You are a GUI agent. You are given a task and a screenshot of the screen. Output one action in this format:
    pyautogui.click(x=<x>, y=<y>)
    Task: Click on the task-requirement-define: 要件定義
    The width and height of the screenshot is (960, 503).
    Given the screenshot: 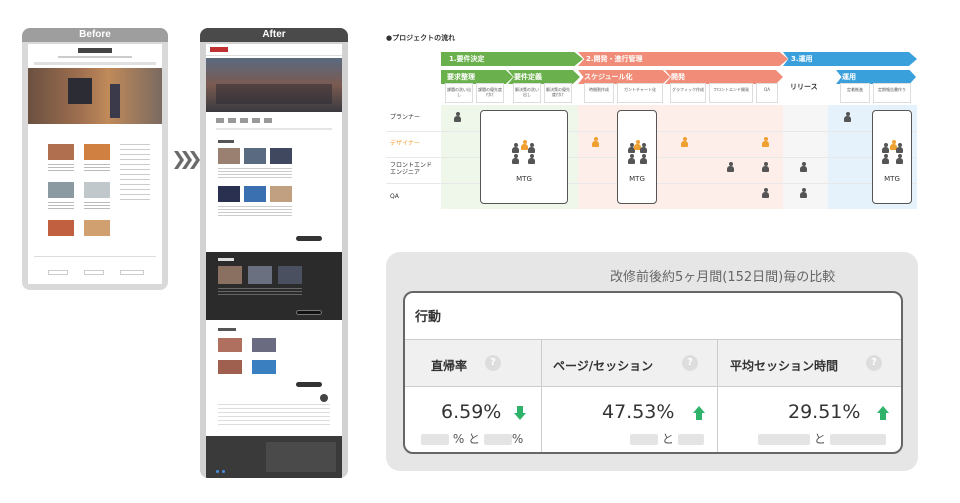 What is the action you would take?
    pyautogui.click(x=544, y=77)
    